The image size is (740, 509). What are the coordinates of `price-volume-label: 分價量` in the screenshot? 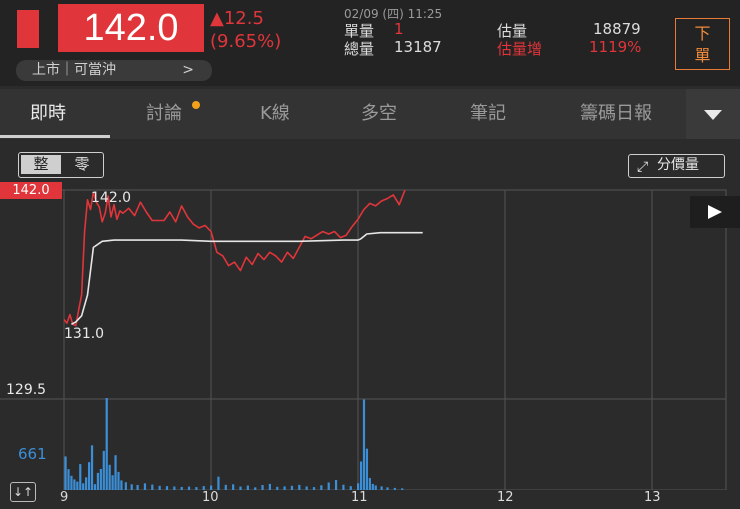 It's located at (678, 165).